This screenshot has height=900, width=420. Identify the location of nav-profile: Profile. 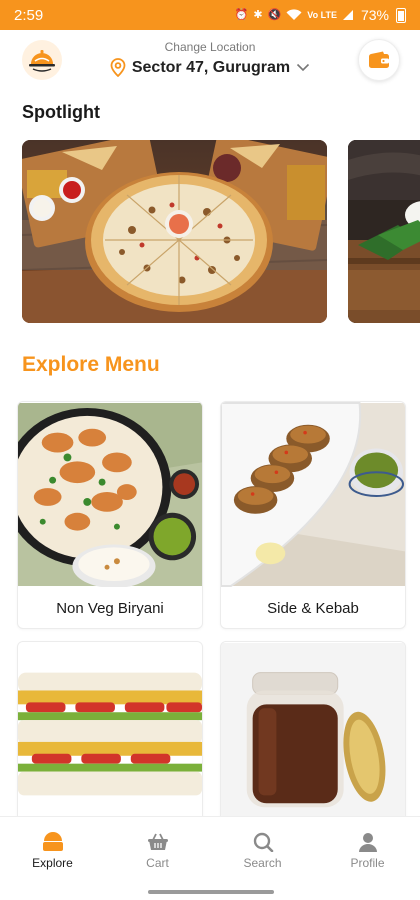
(367, 850).